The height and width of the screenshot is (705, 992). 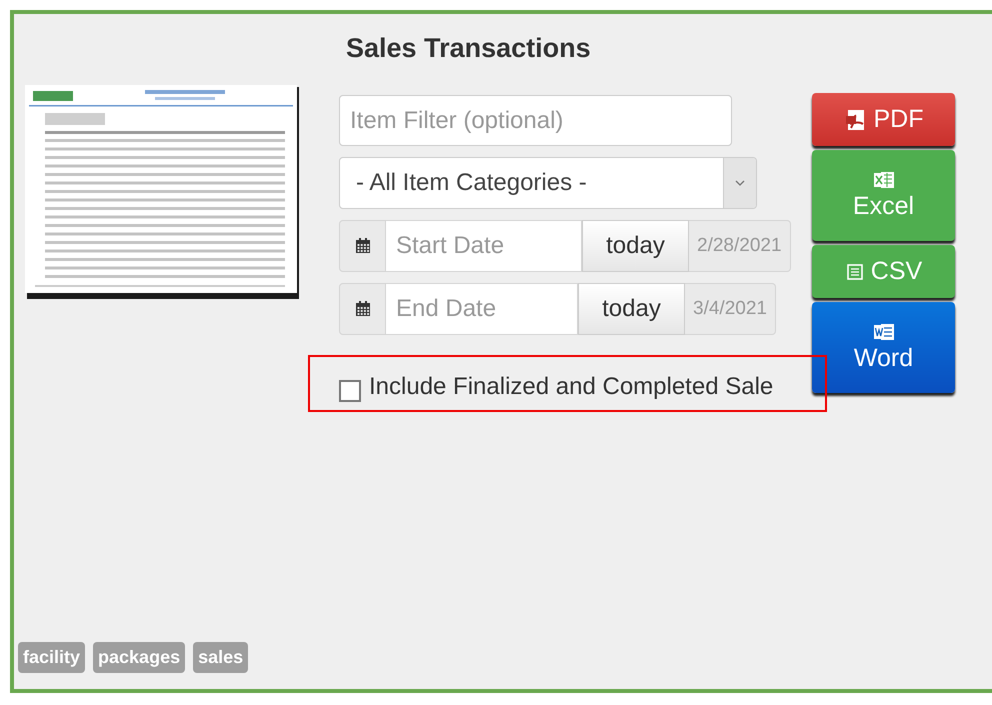 What do you see at coordinates (884, 180) in the screenshot?
I see `spreadsheet-icon` at bounding box center [884, 180].